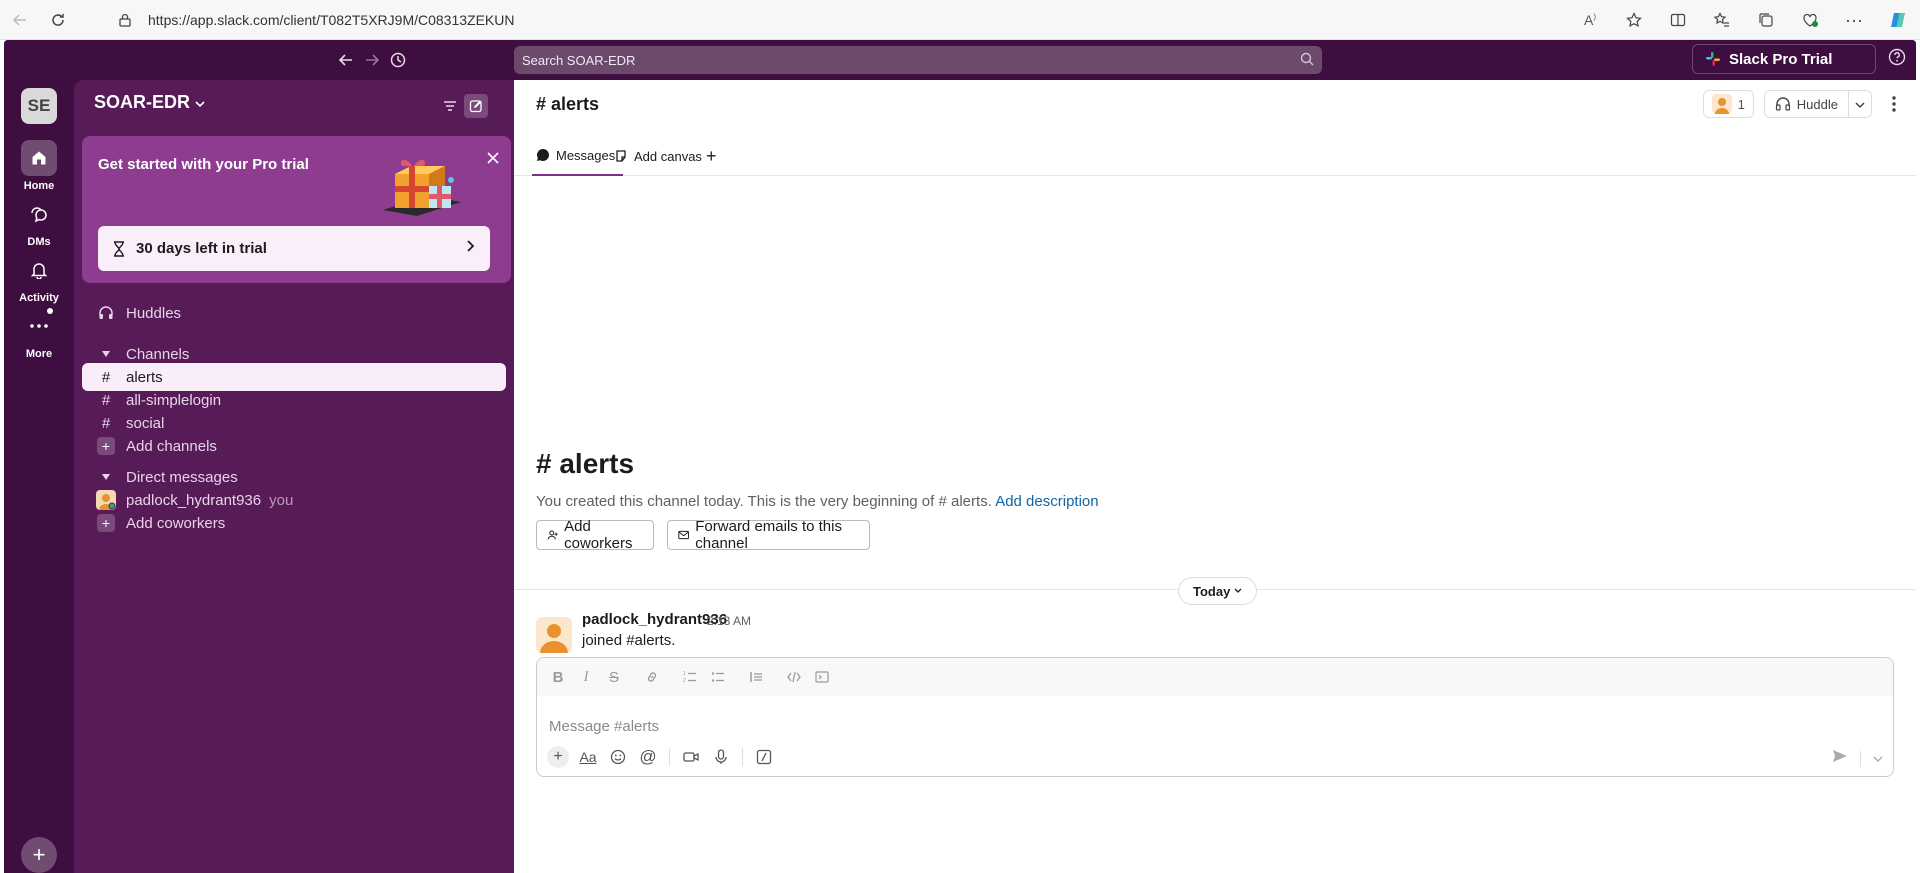  What do you see at coordinates (39, 334) in the screenshot?
I see `rail-item-more: More` at bounding box center [39, 334].